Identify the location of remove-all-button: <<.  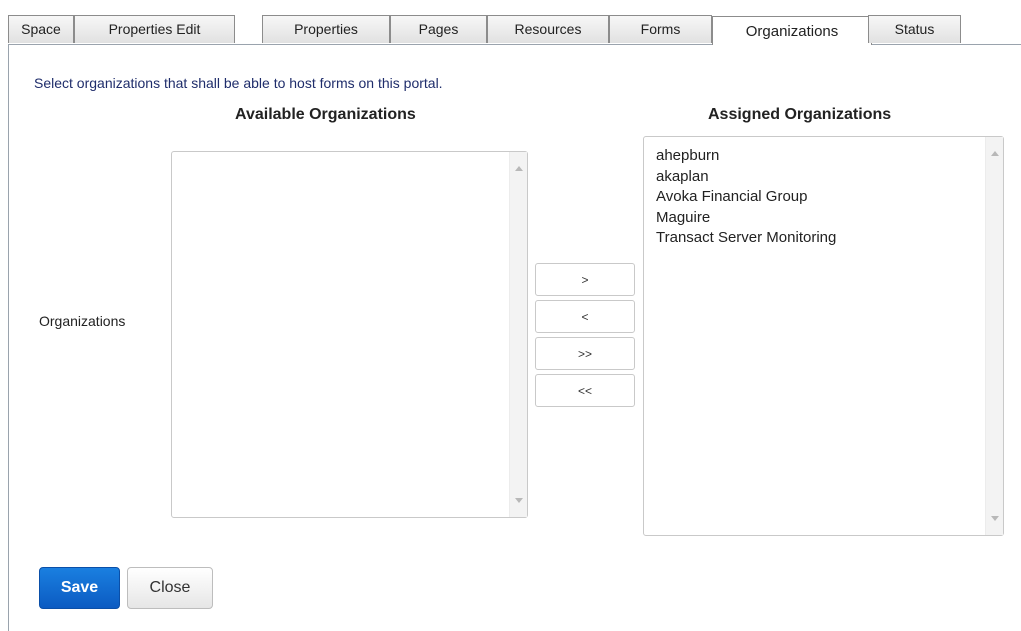
(585, 390).